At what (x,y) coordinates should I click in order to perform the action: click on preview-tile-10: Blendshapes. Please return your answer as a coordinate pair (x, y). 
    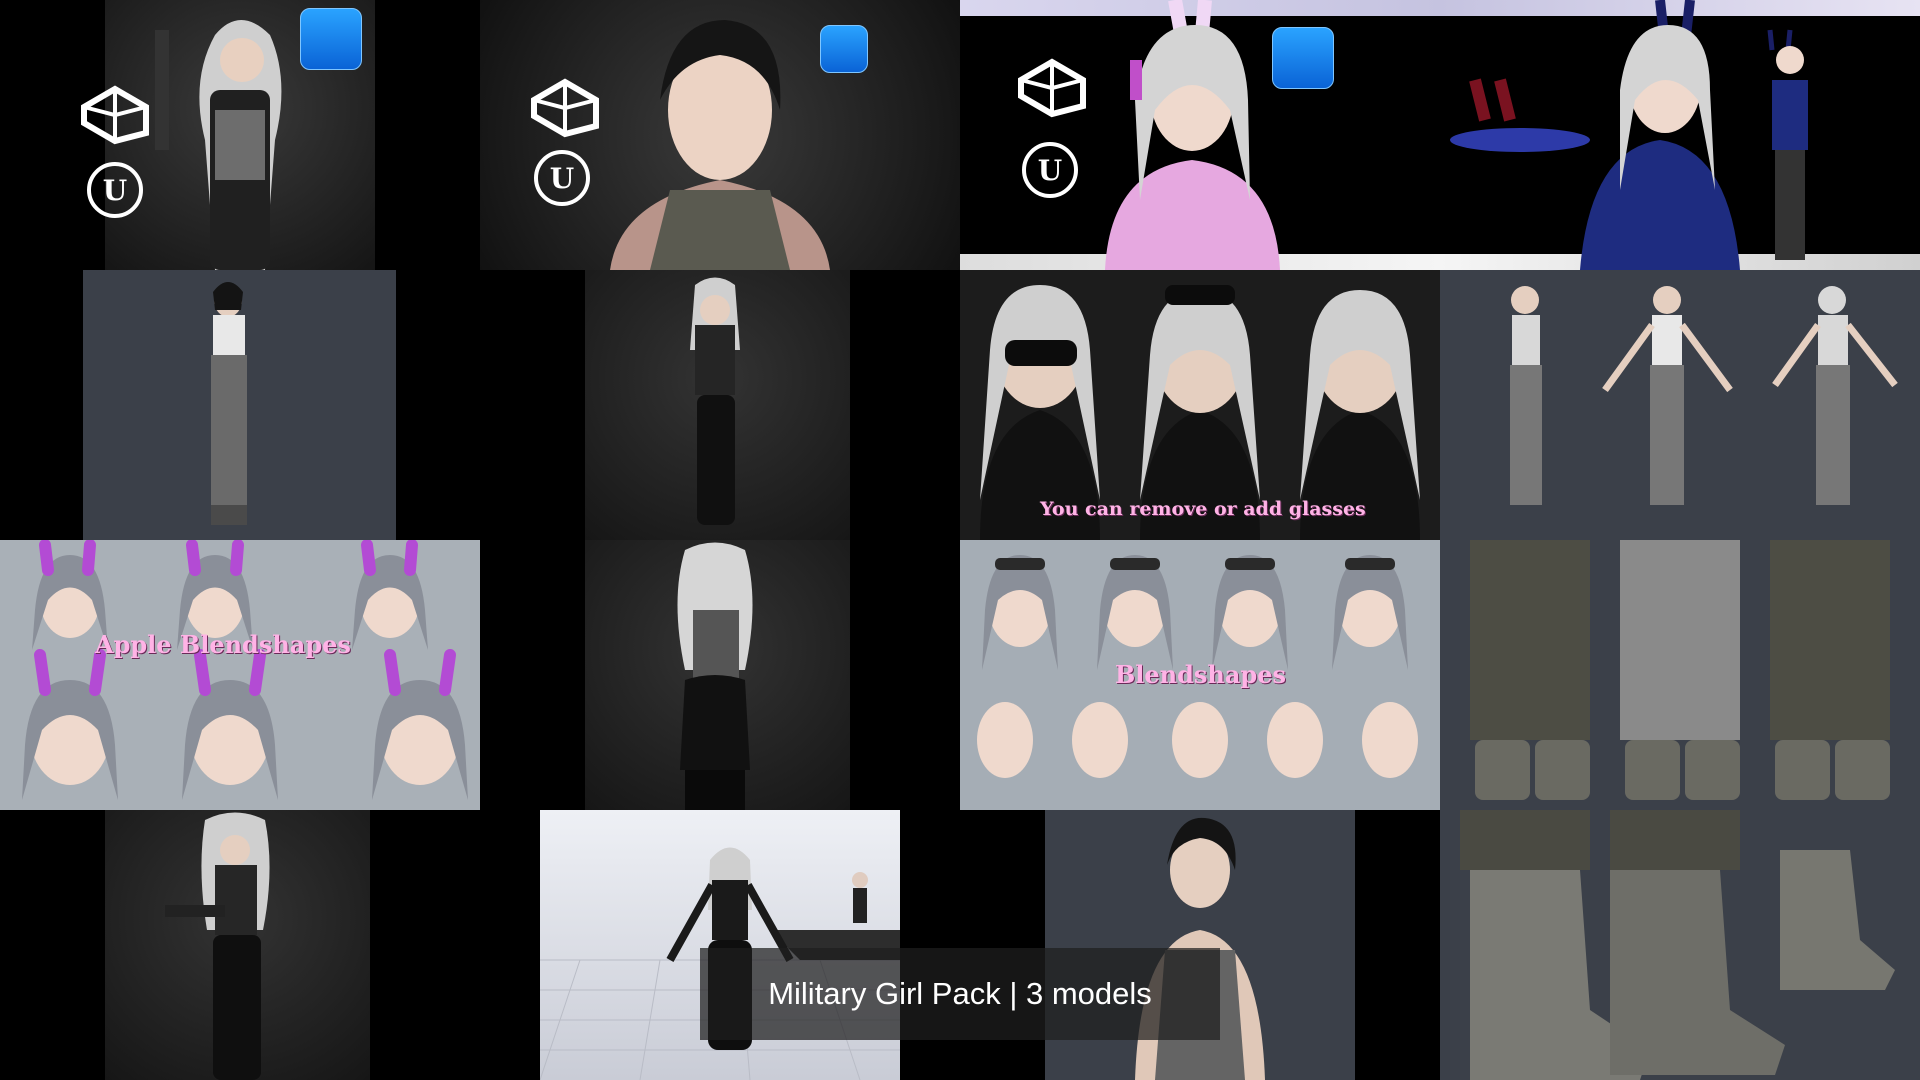
    Looking at the image, I should click on (1200, 675).